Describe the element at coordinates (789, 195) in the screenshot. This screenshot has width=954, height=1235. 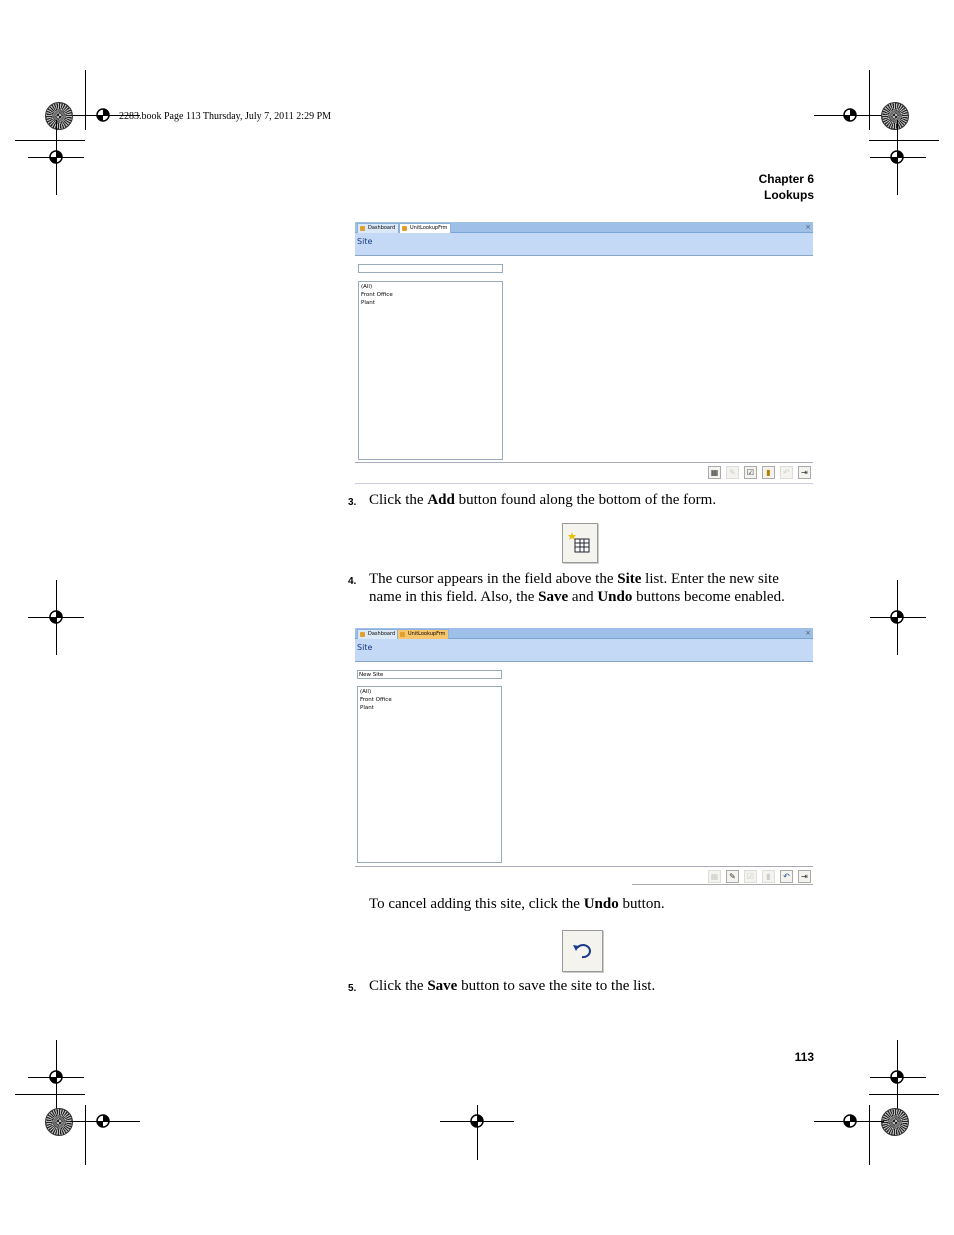
I see `running-head-section: Lookups` at that location.